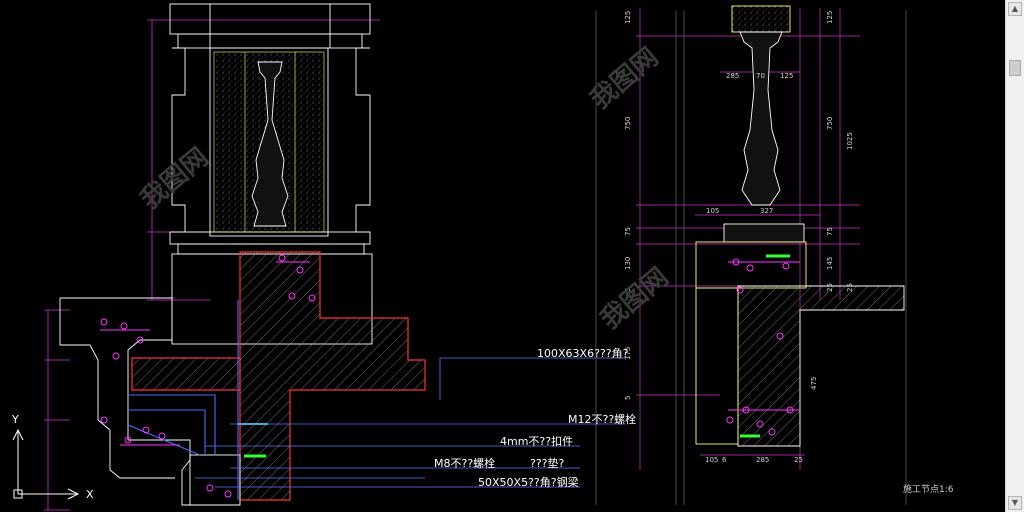  Describe the element at coordinates (547, 463) in the screenshot. I see `annotation-pad: ???垫?` at that location.